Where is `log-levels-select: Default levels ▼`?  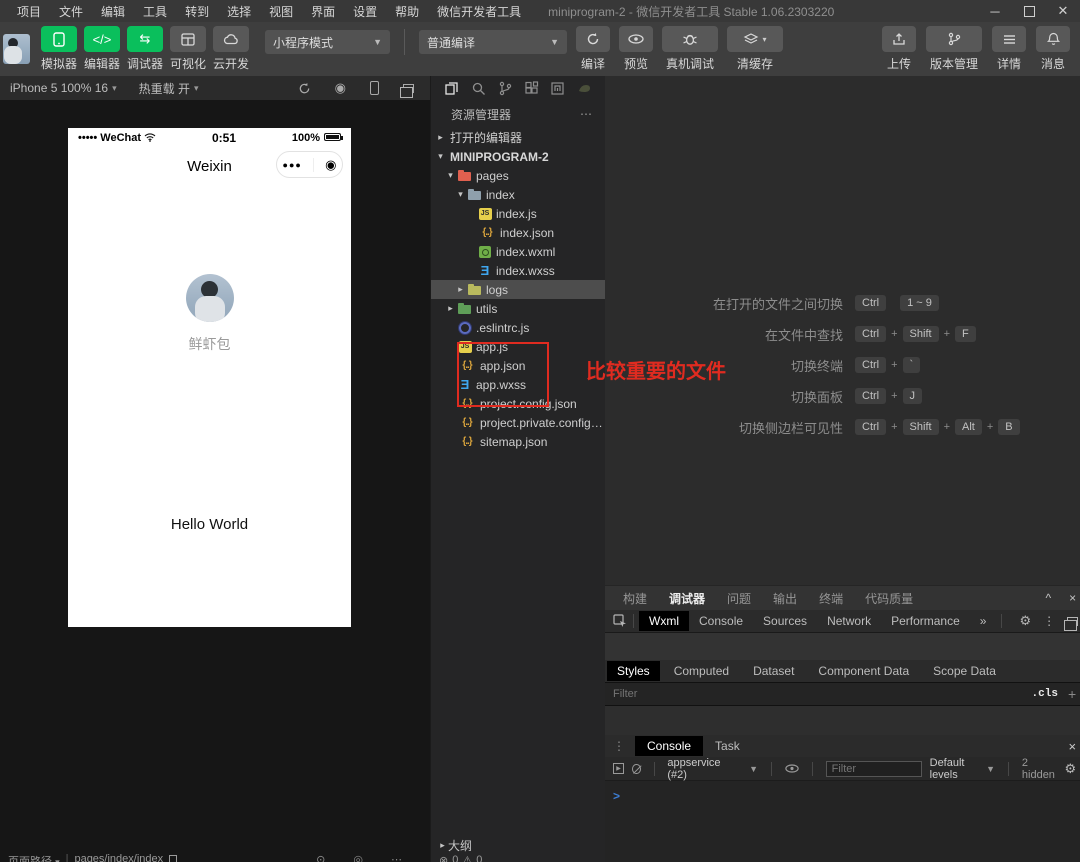 log-levels-select: Default levels ▼ is located at coordinates (962, 769).